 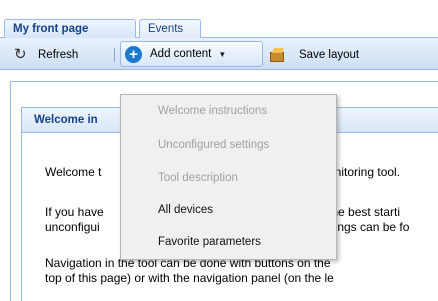 What do you see at coordinates (369, 227) in the screenshot?
I see `panel-text-2-line2-right: ttings can be fo` at bounding box center [369, 227].